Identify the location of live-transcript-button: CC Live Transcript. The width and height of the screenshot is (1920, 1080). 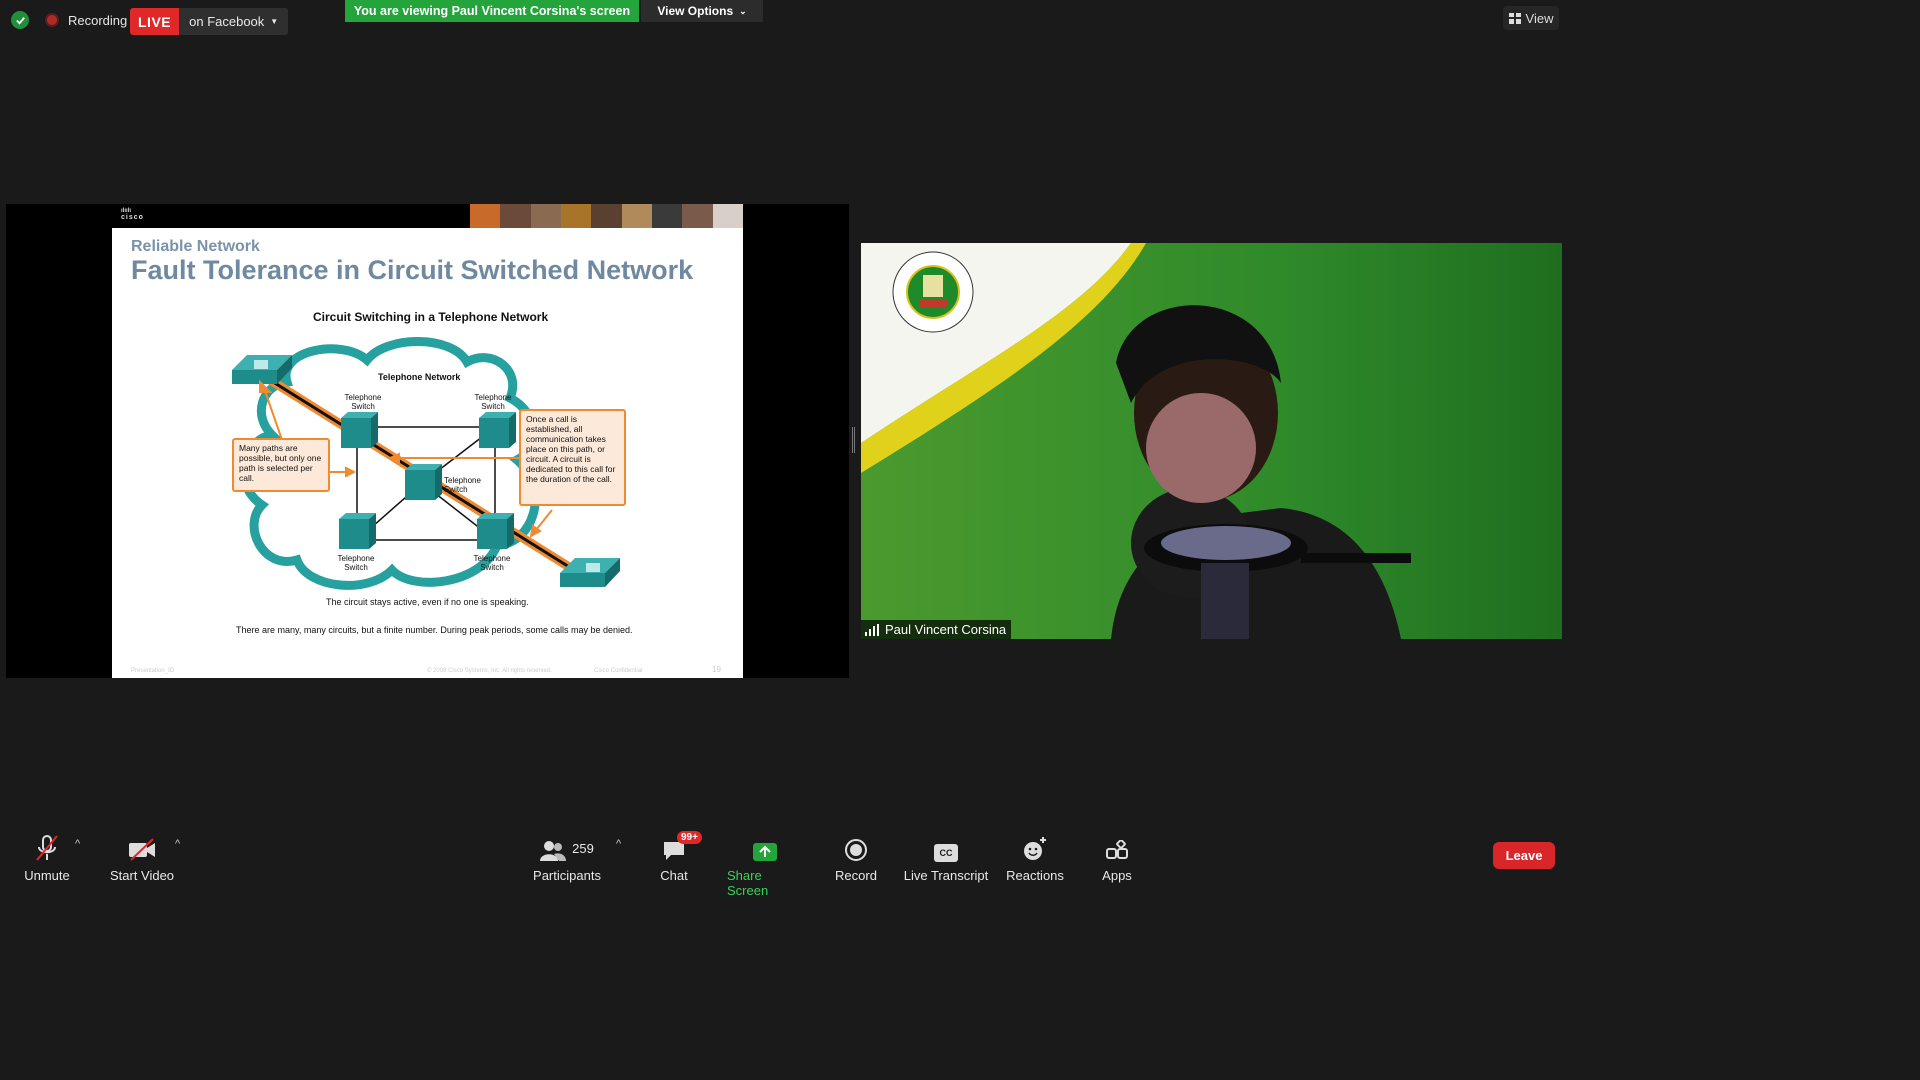
(946, 857).